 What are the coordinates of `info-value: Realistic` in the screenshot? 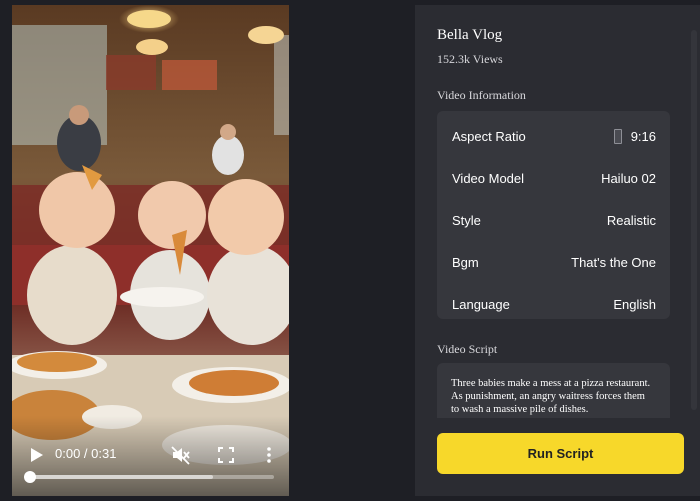 It's located at (631, 220).